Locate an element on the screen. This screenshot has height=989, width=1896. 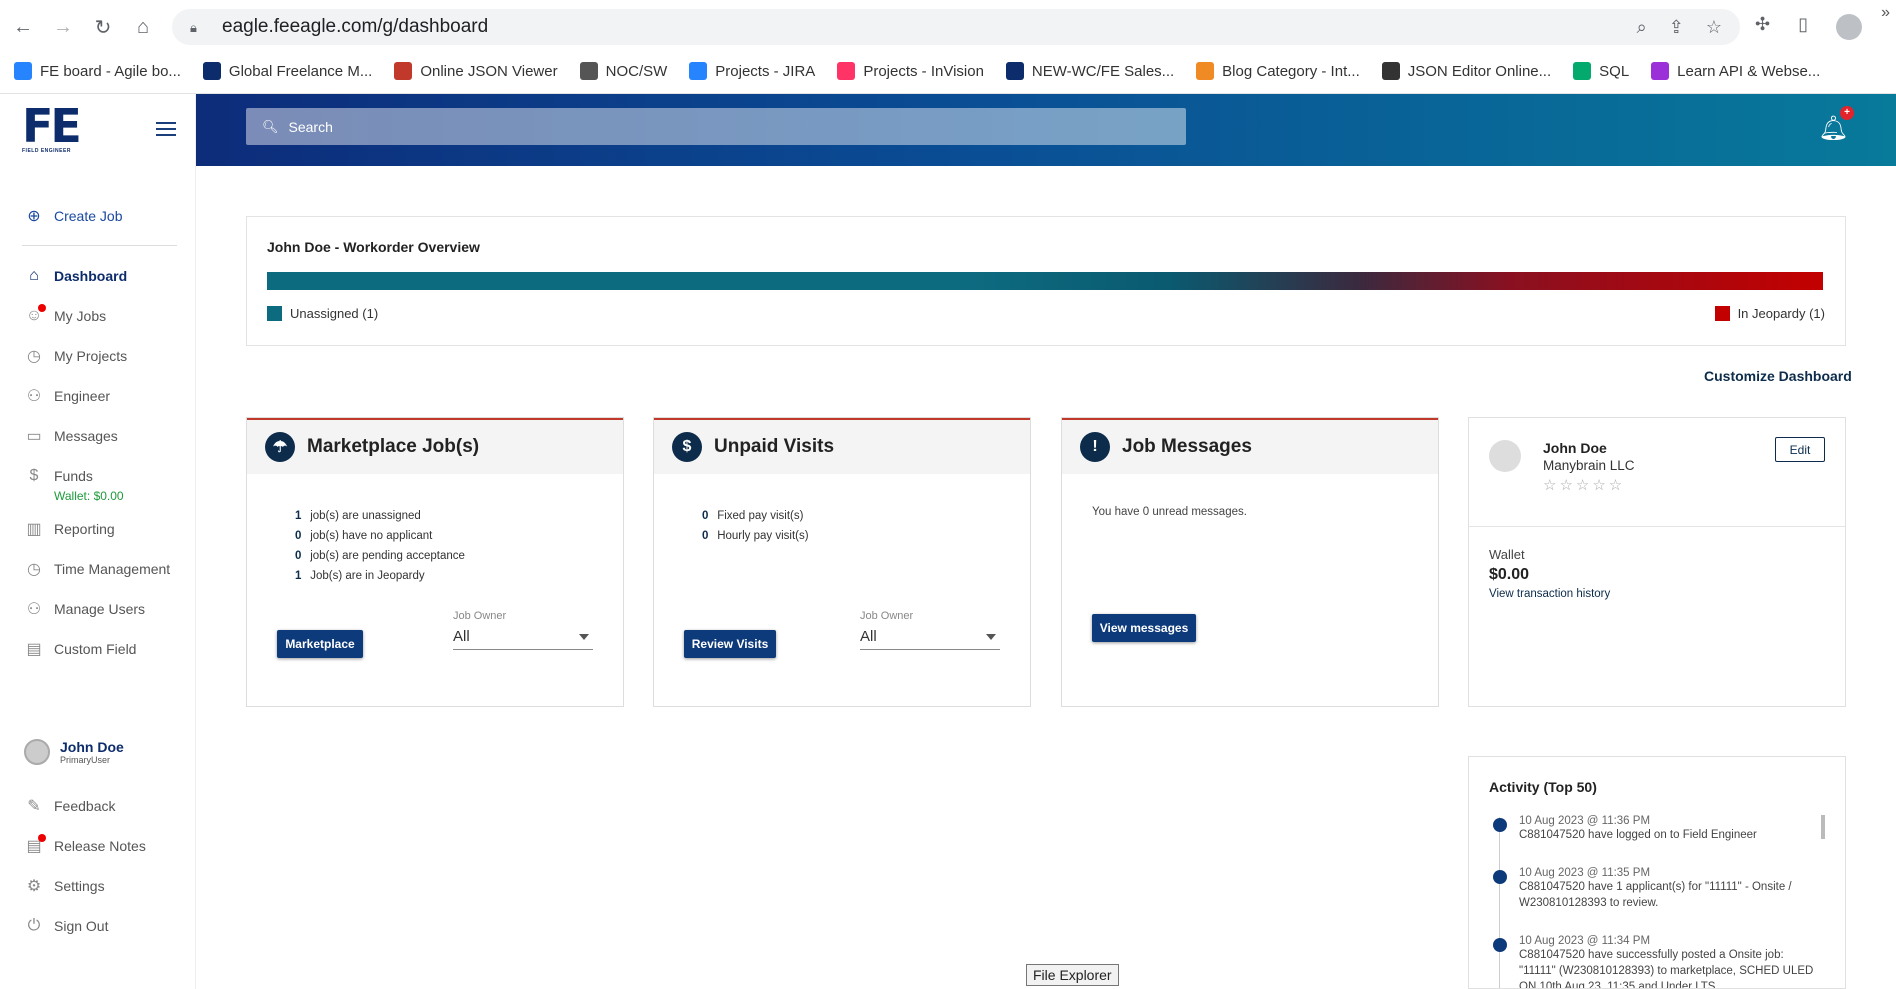
sidebar-item-label: Engineer is located at coordinates (82, 396).